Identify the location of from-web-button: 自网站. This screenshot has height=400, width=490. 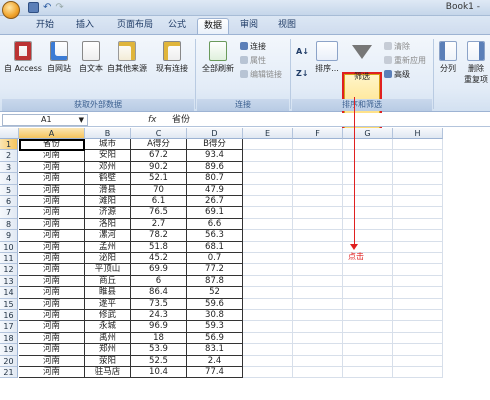
(59, 57).